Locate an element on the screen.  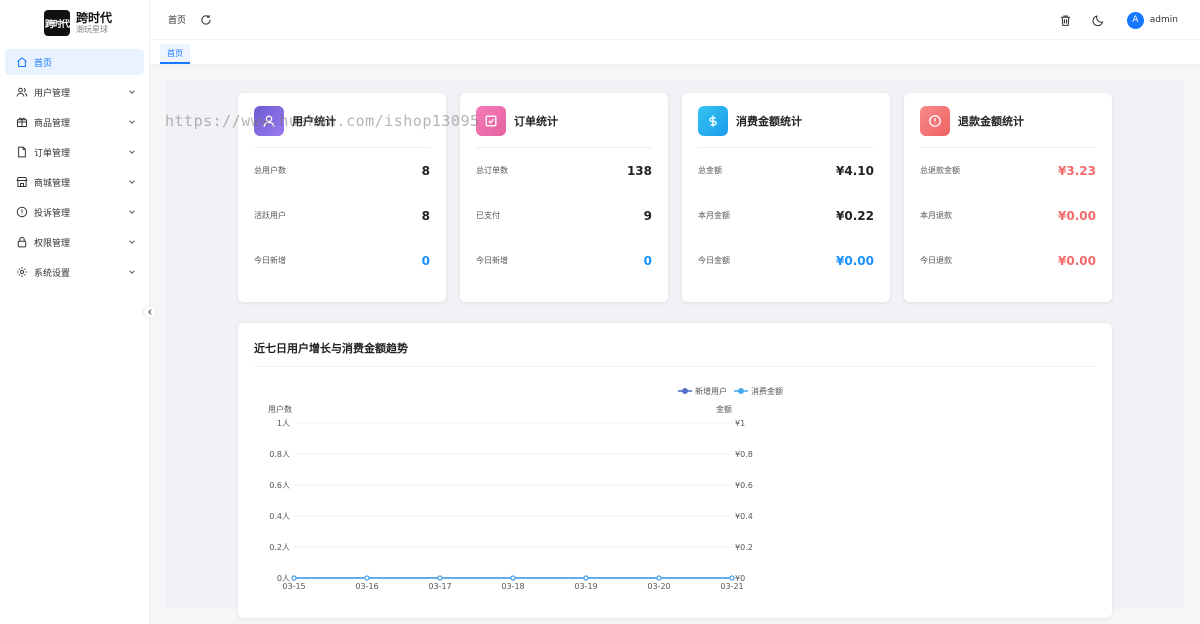
sidebar-item-orders: 订单管理 is located at coordinates (74, 152).